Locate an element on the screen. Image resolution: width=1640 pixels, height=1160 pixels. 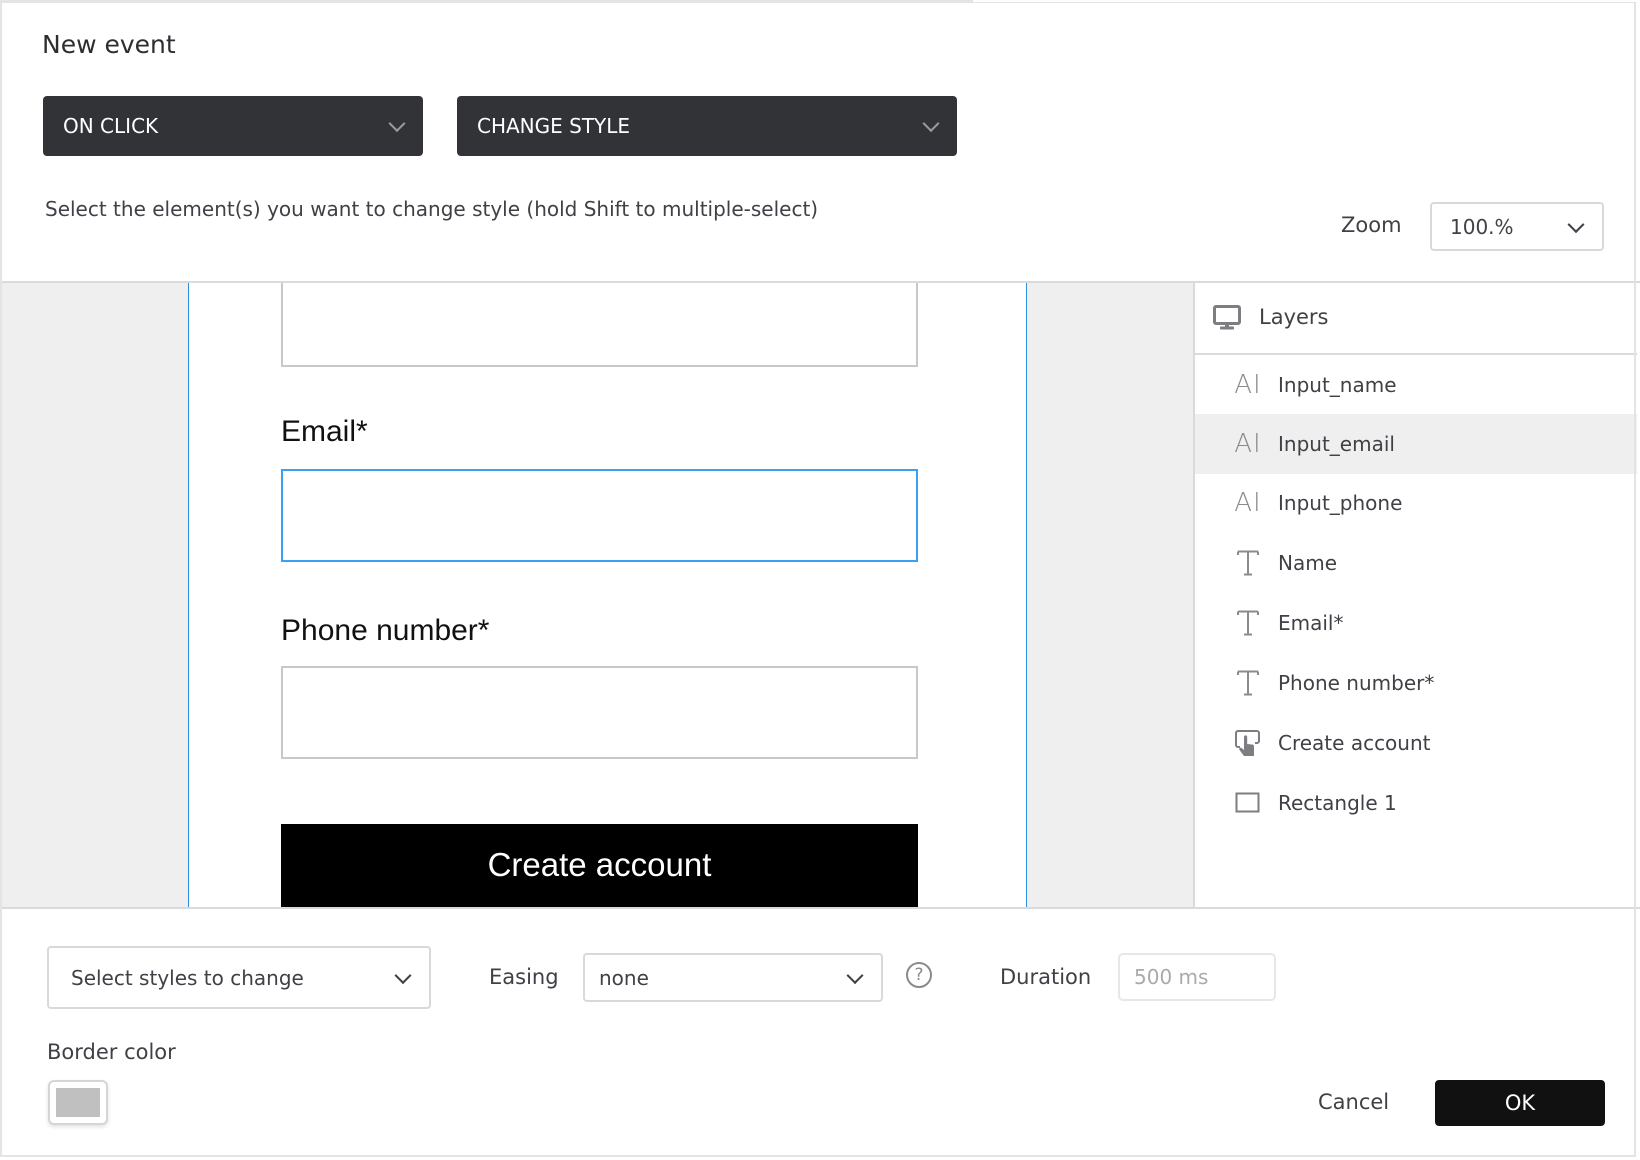
layers-title: Layers is located at coordinates (1294, 317).